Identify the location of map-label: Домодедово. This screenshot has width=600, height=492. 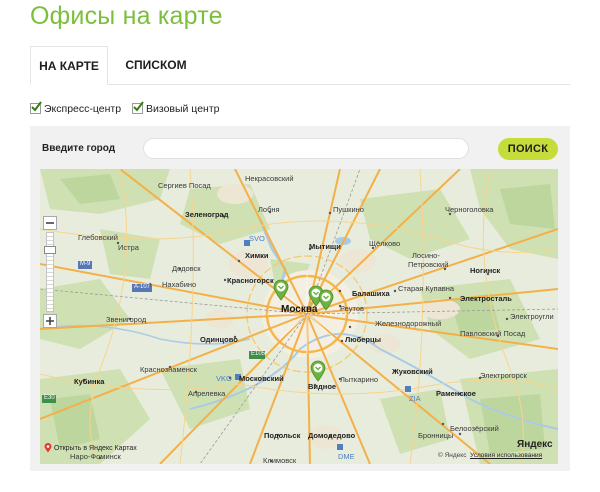
(332, 435).